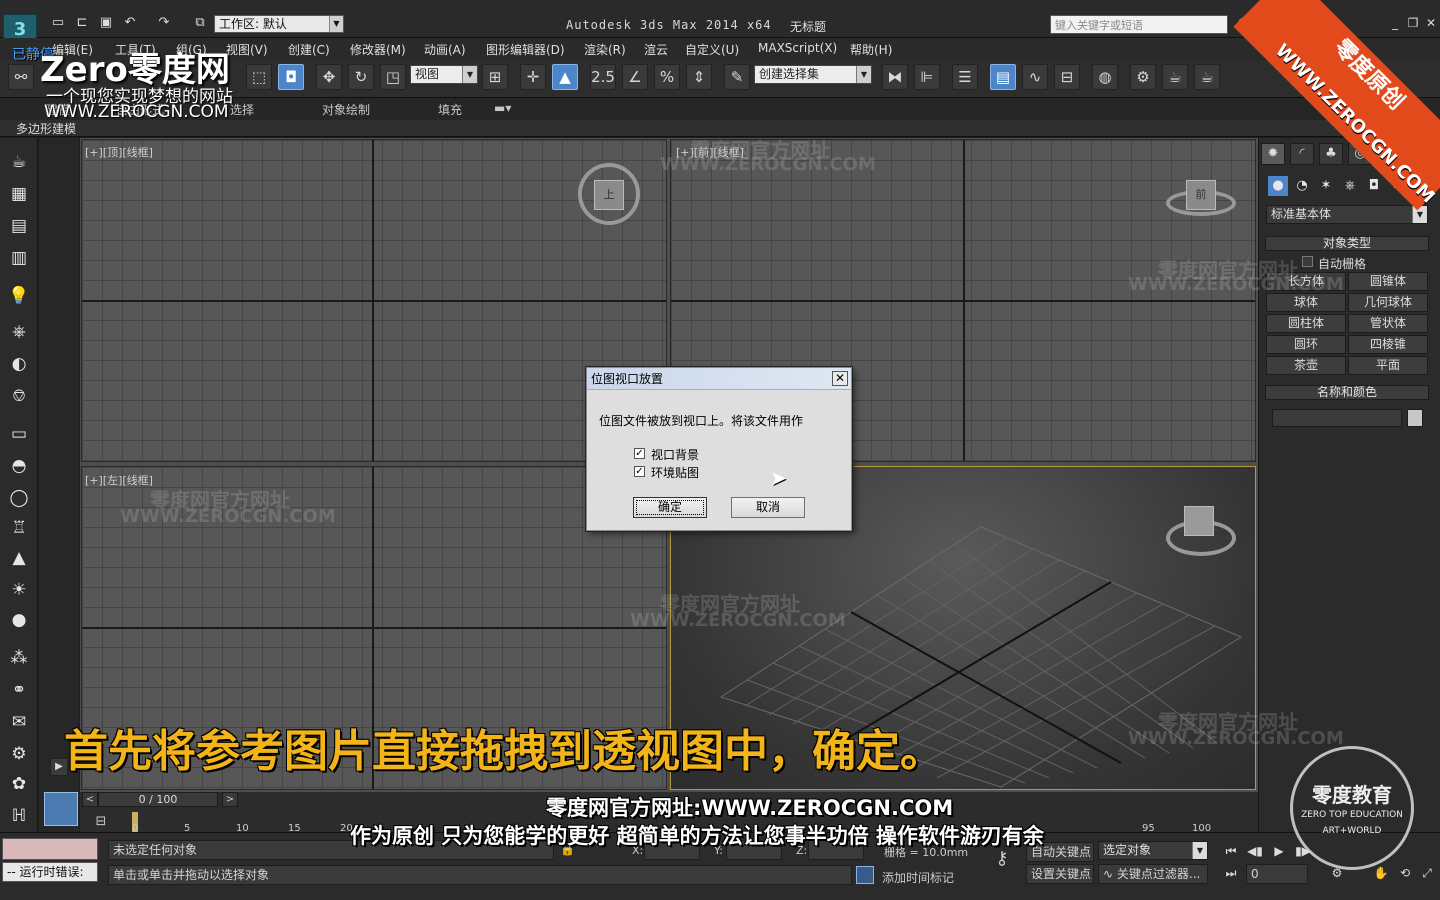 The height and width of the screenshot is (900, 1440). Describe the element at coordinates (605, 49) in the screenshot. I see `menu-rendering: 渲染(R)` at that location.